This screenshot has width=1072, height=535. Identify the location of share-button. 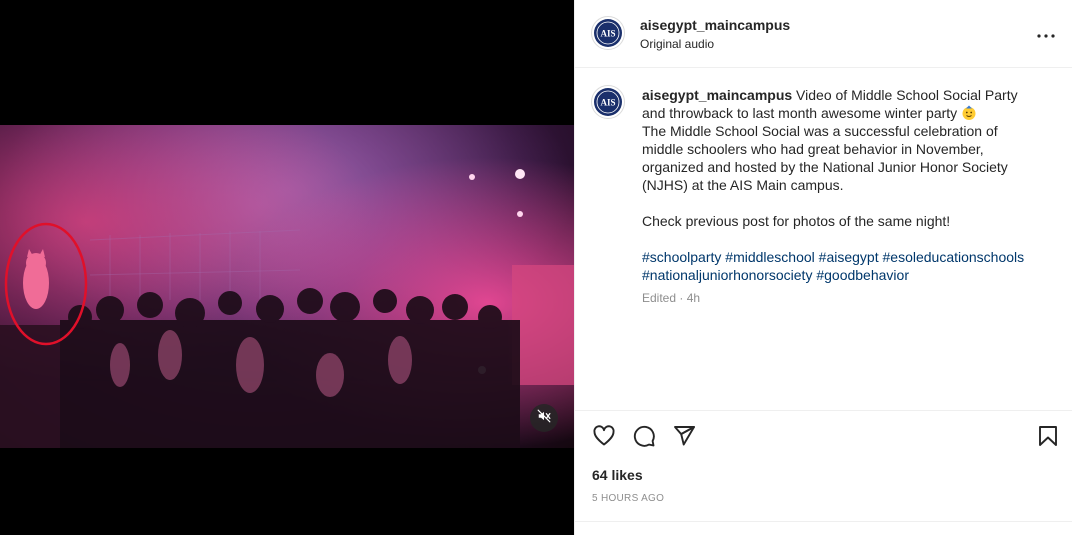
(684, 438).